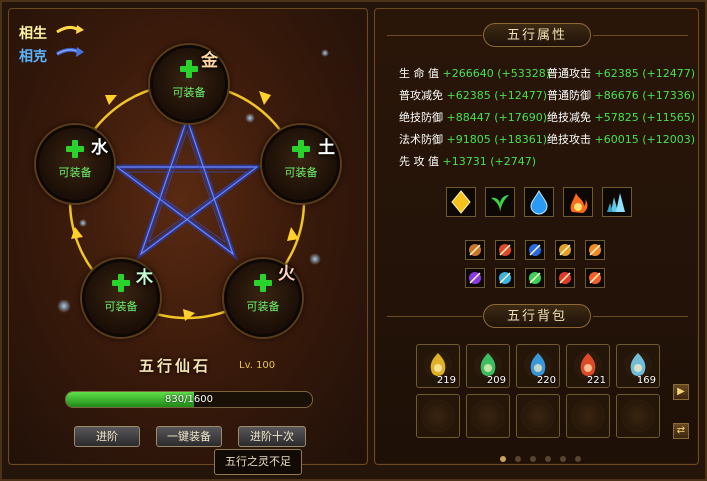 This screenshot has height=481, width=707. I want to click on attribute-row: 普通攻击 +62385 (+12477), so click(621, 73).